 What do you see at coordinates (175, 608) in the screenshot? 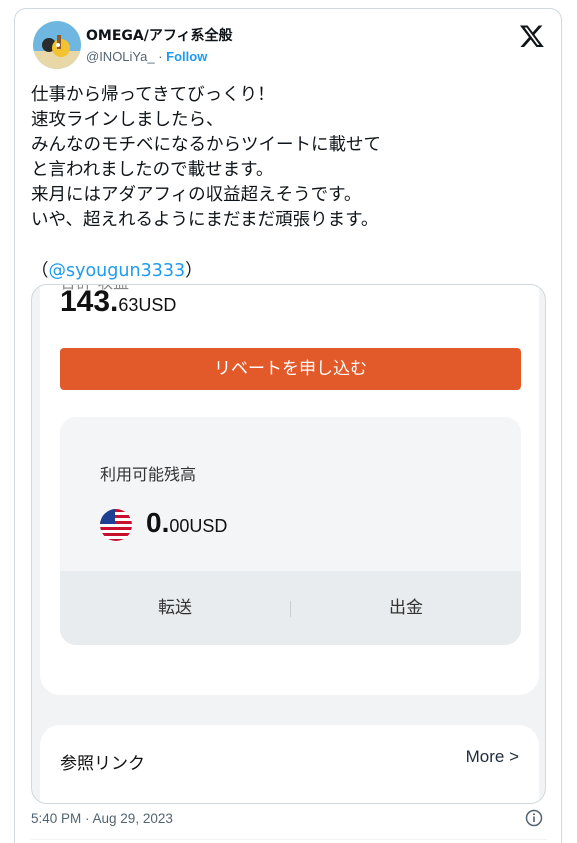
I see `transfer-button: 転送` at bounding box center [175, 608].